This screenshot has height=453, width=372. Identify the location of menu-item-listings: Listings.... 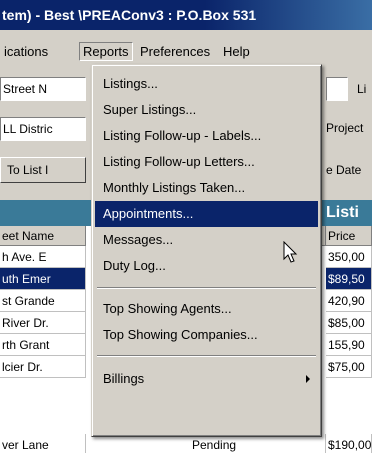
(206, 84).